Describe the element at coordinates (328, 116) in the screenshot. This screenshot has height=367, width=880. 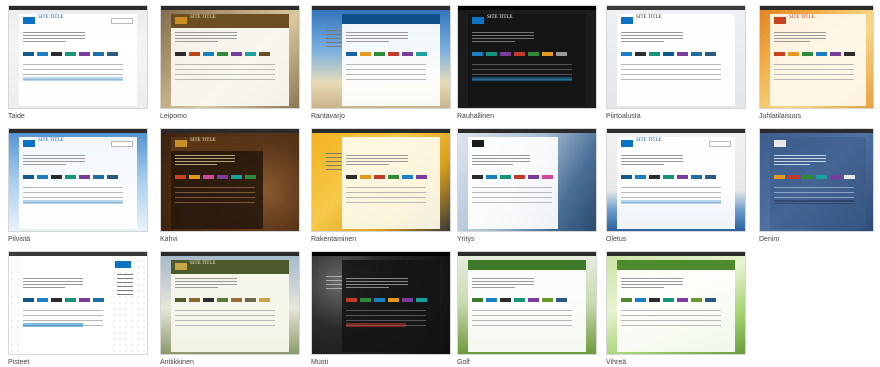
I see `theme-name: Rantavarjo` at that location.